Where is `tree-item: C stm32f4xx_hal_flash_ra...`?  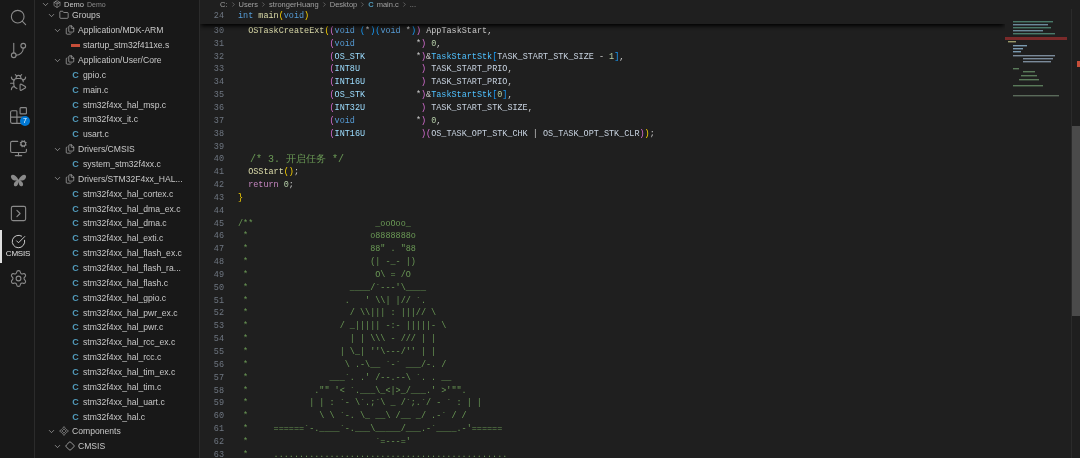 tree-item: C stm32f4xx_hal_flash_ra... is located at coordinates (117, 268).